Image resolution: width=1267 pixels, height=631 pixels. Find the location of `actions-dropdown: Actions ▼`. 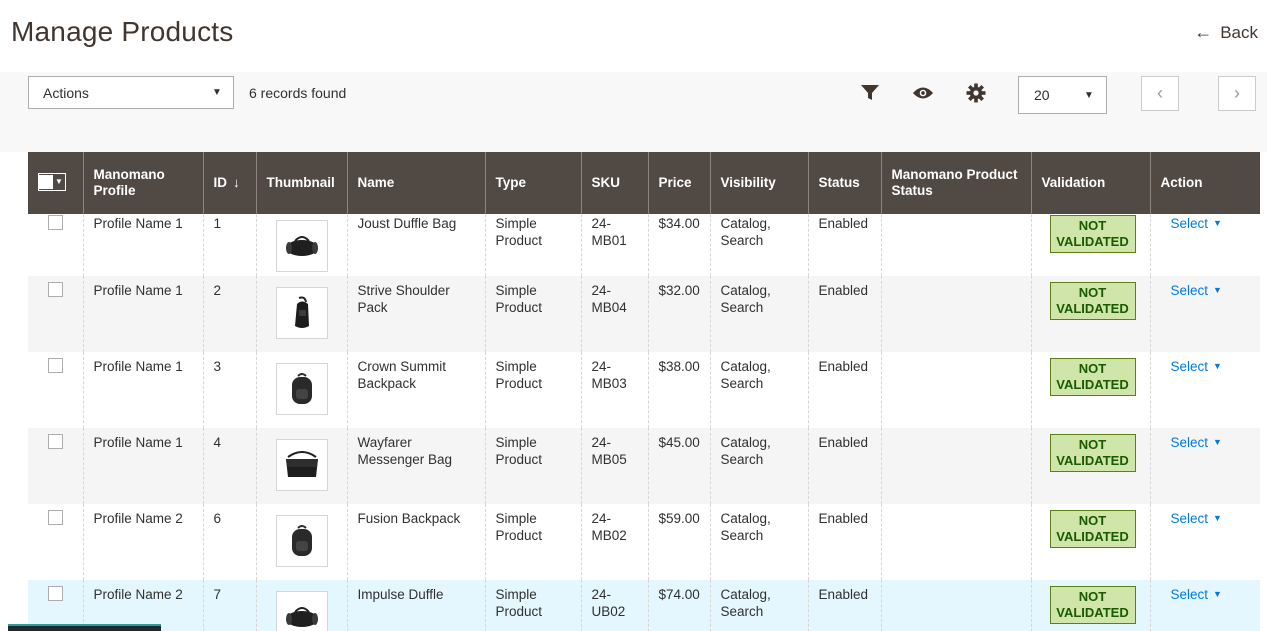

actions-dropdown: Actions ▼ is located at coordinates (131, 92).